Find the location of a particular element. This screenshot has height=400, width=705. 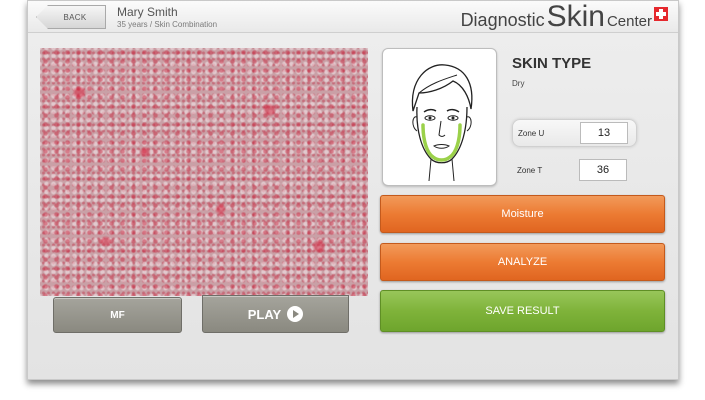

skin-type-value: Dry is located at coordinates (518, 83).